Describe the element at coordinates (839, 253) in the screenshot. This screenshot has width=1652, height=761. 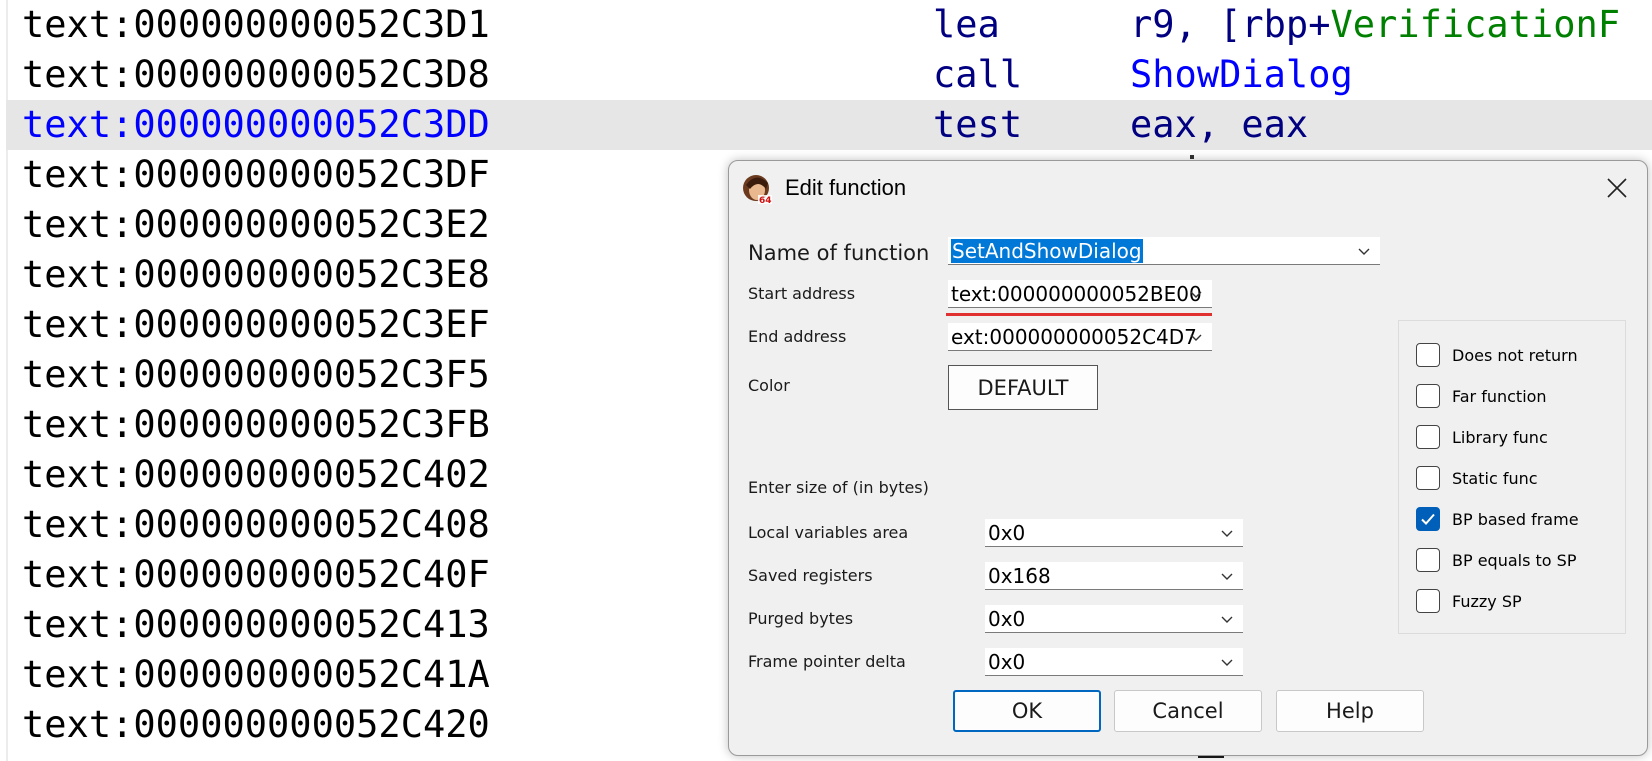
I see `name-of-function-label: Name of function` at that location.